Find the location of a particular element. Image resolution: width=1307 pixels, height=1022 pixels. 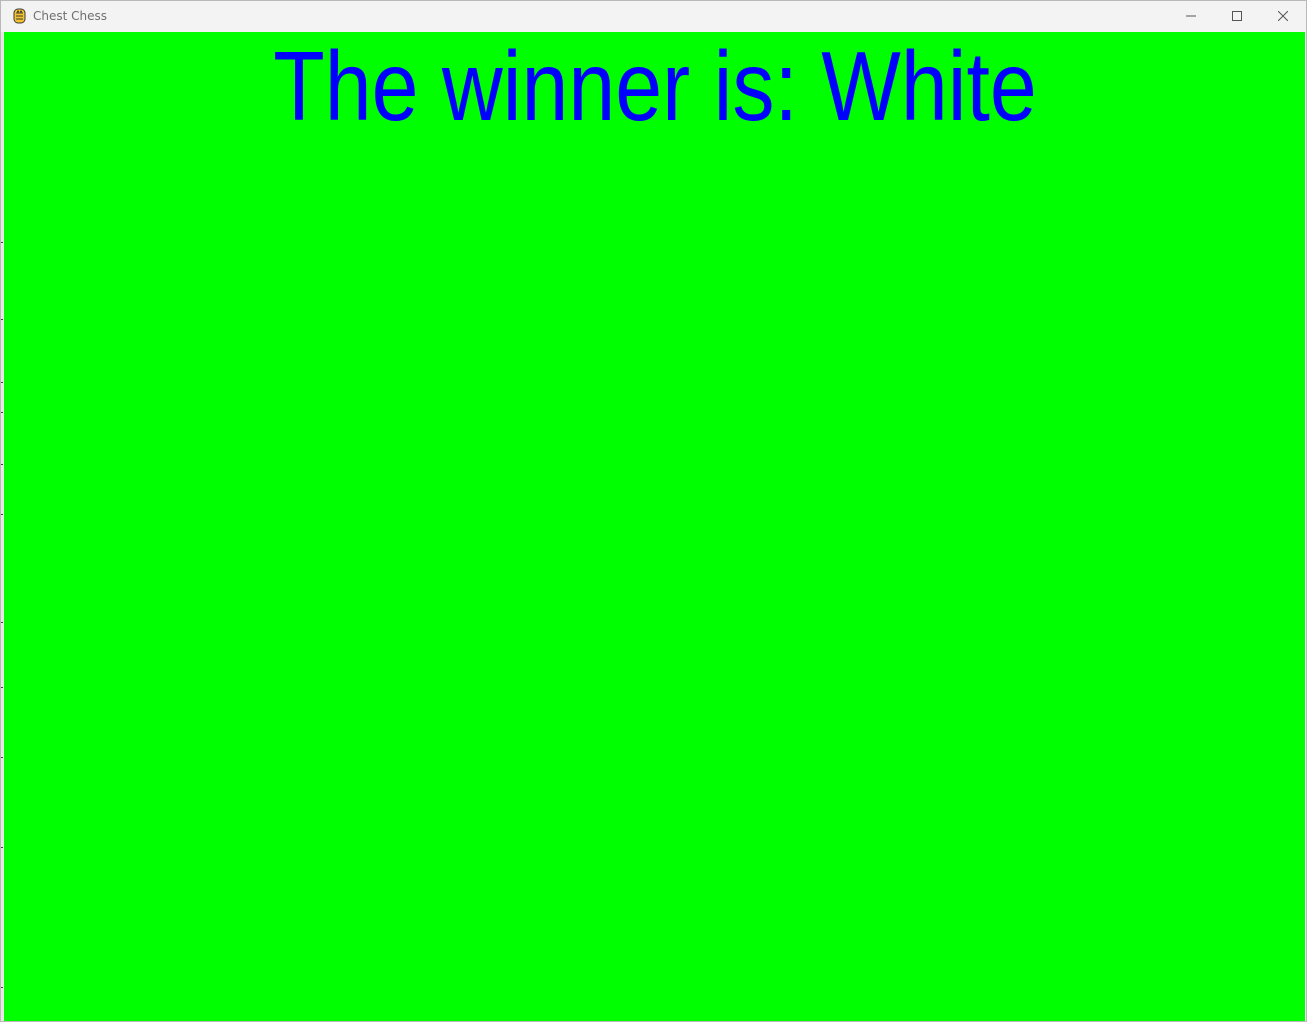

title-bar: Chest Chess is located at coordinates (653, 16).